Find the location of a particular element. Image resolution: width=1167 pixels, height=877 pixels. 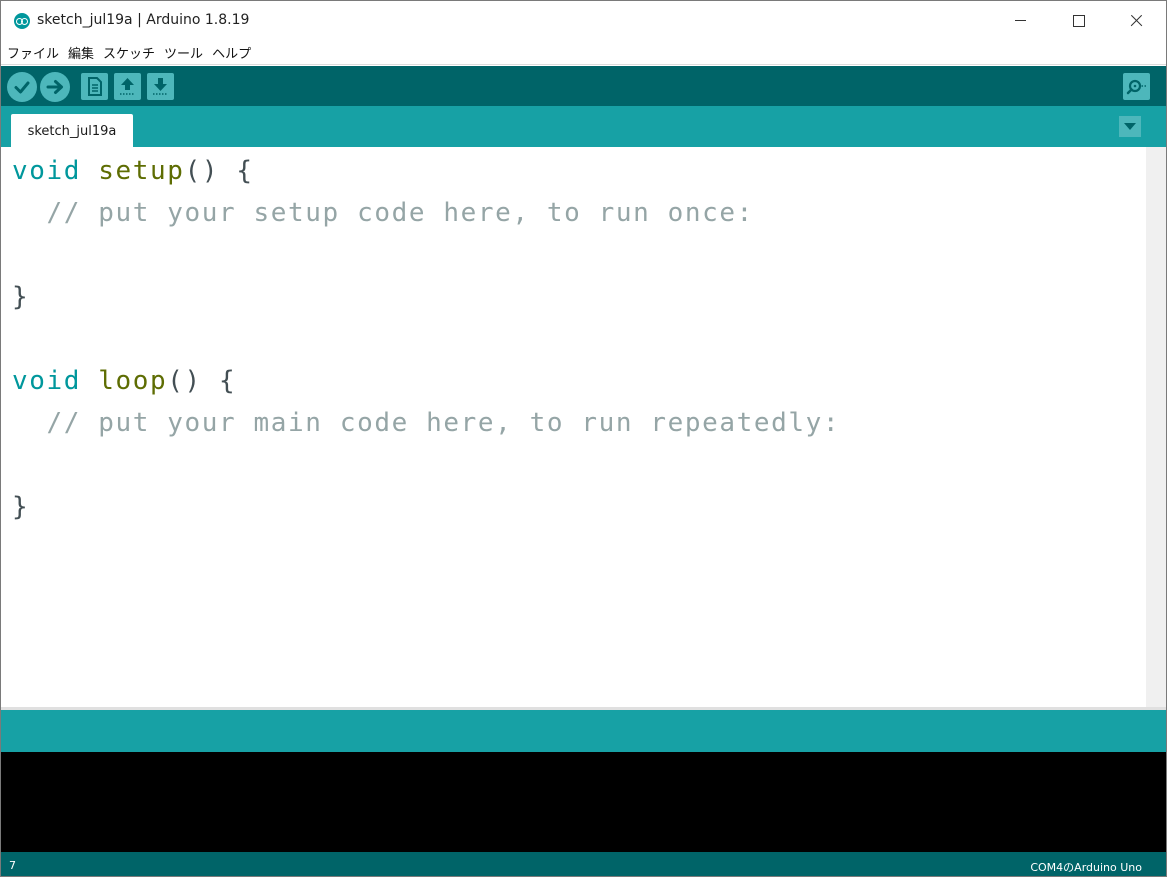

upload-button is located at coordinates (55, 87).